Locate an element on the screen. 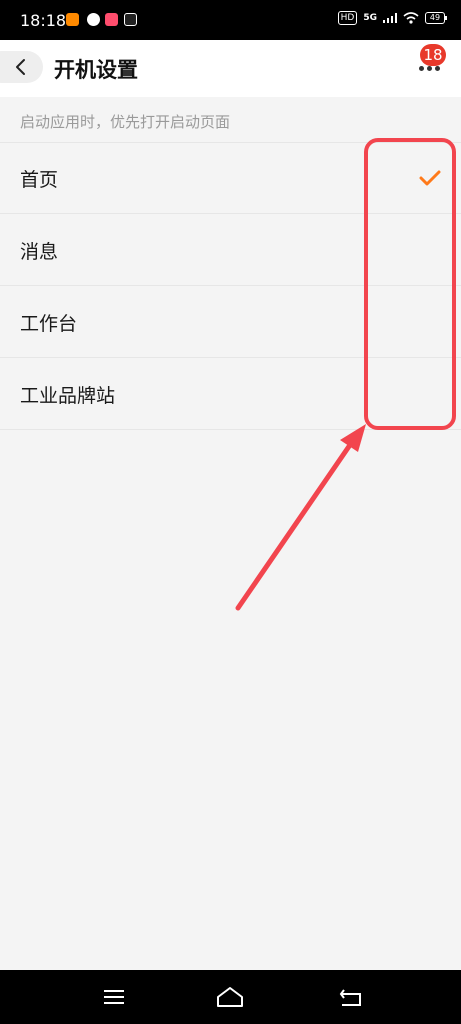 This screenshot has height=1024, width=461. tiktok-notification-icon is located at coordinates (130, 19).